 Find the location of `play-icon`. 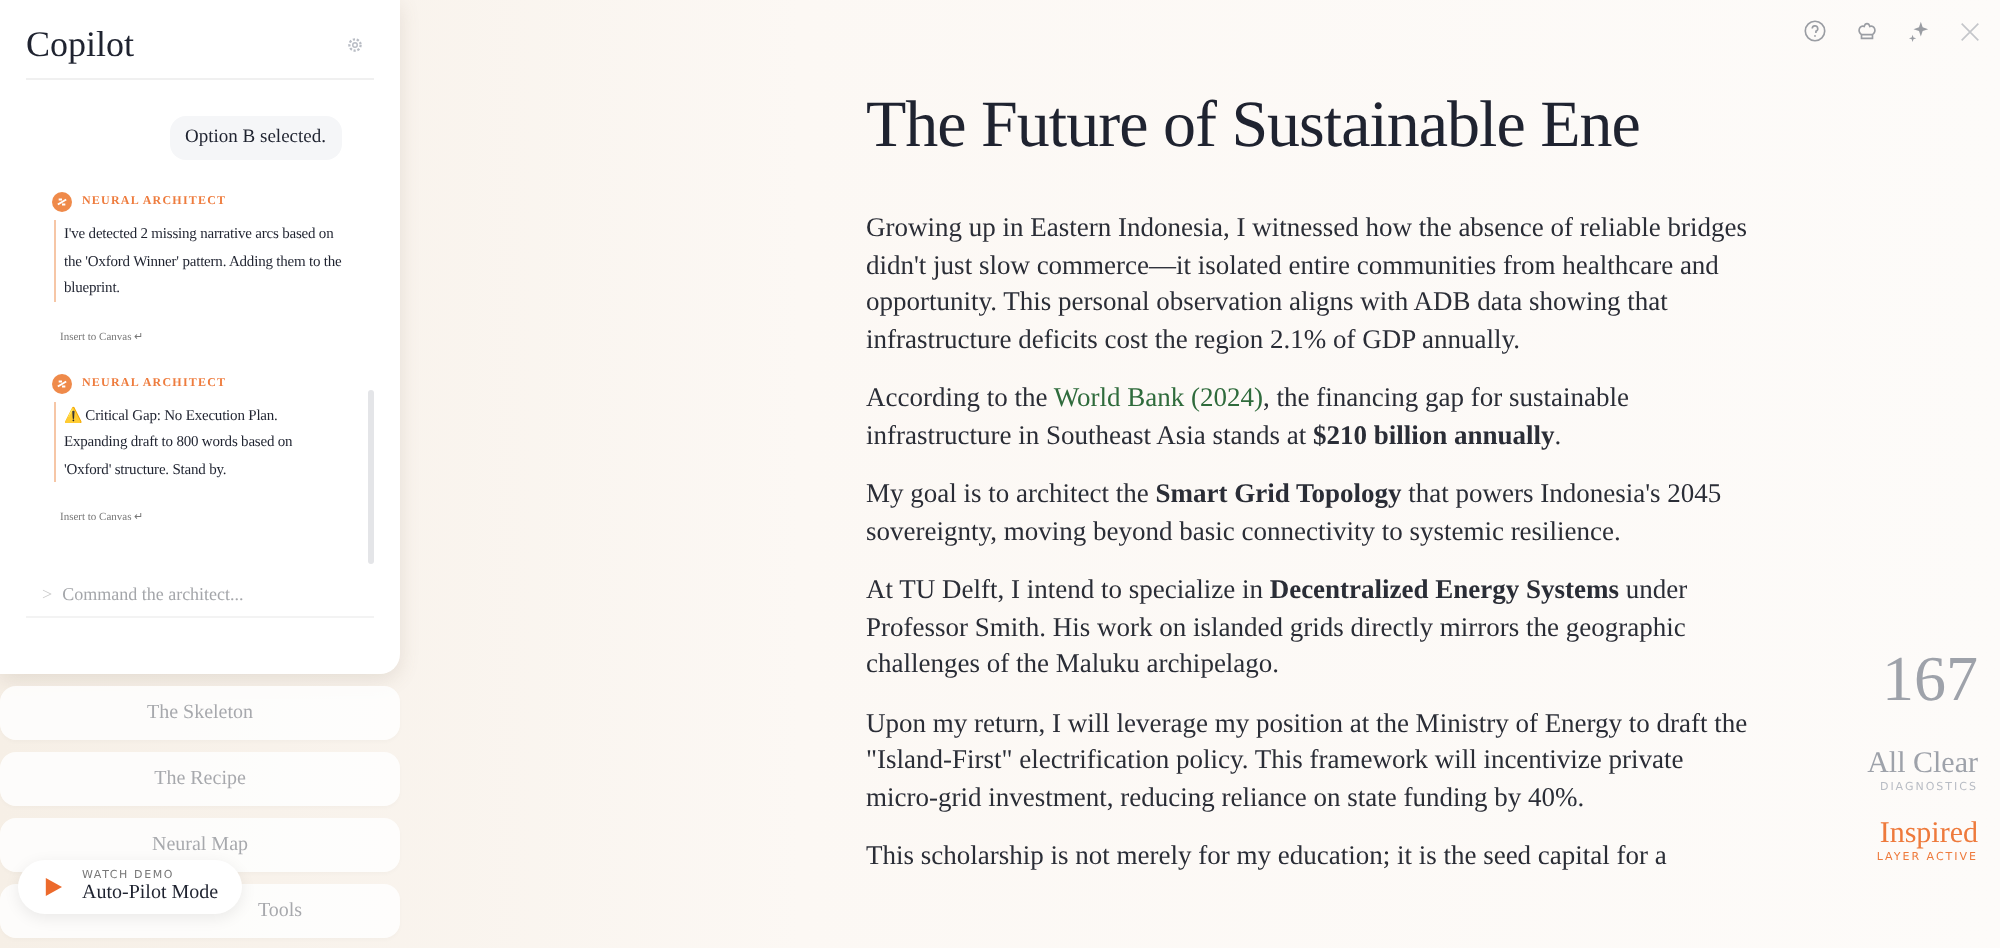

play-icon is located at coordinates (53, 887).